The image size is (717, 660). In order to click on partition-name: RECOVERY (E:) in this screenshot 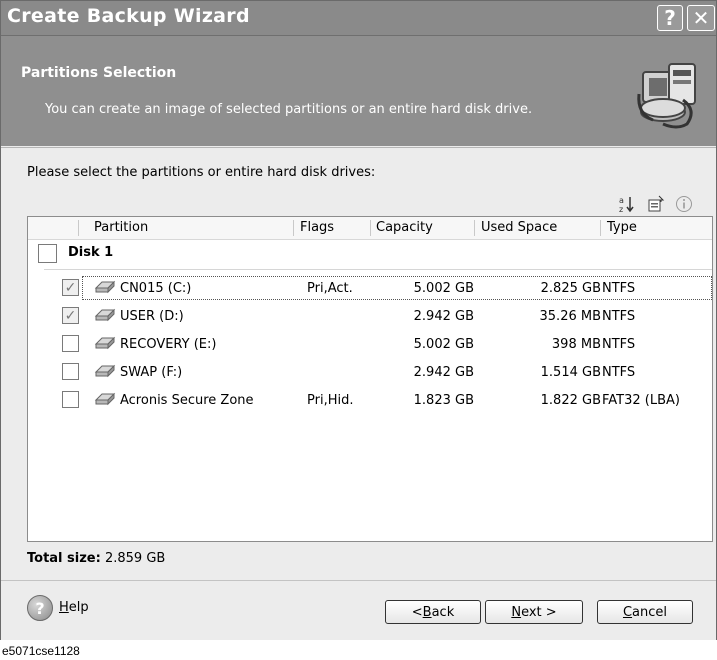, I will do `click(168, 344)`.